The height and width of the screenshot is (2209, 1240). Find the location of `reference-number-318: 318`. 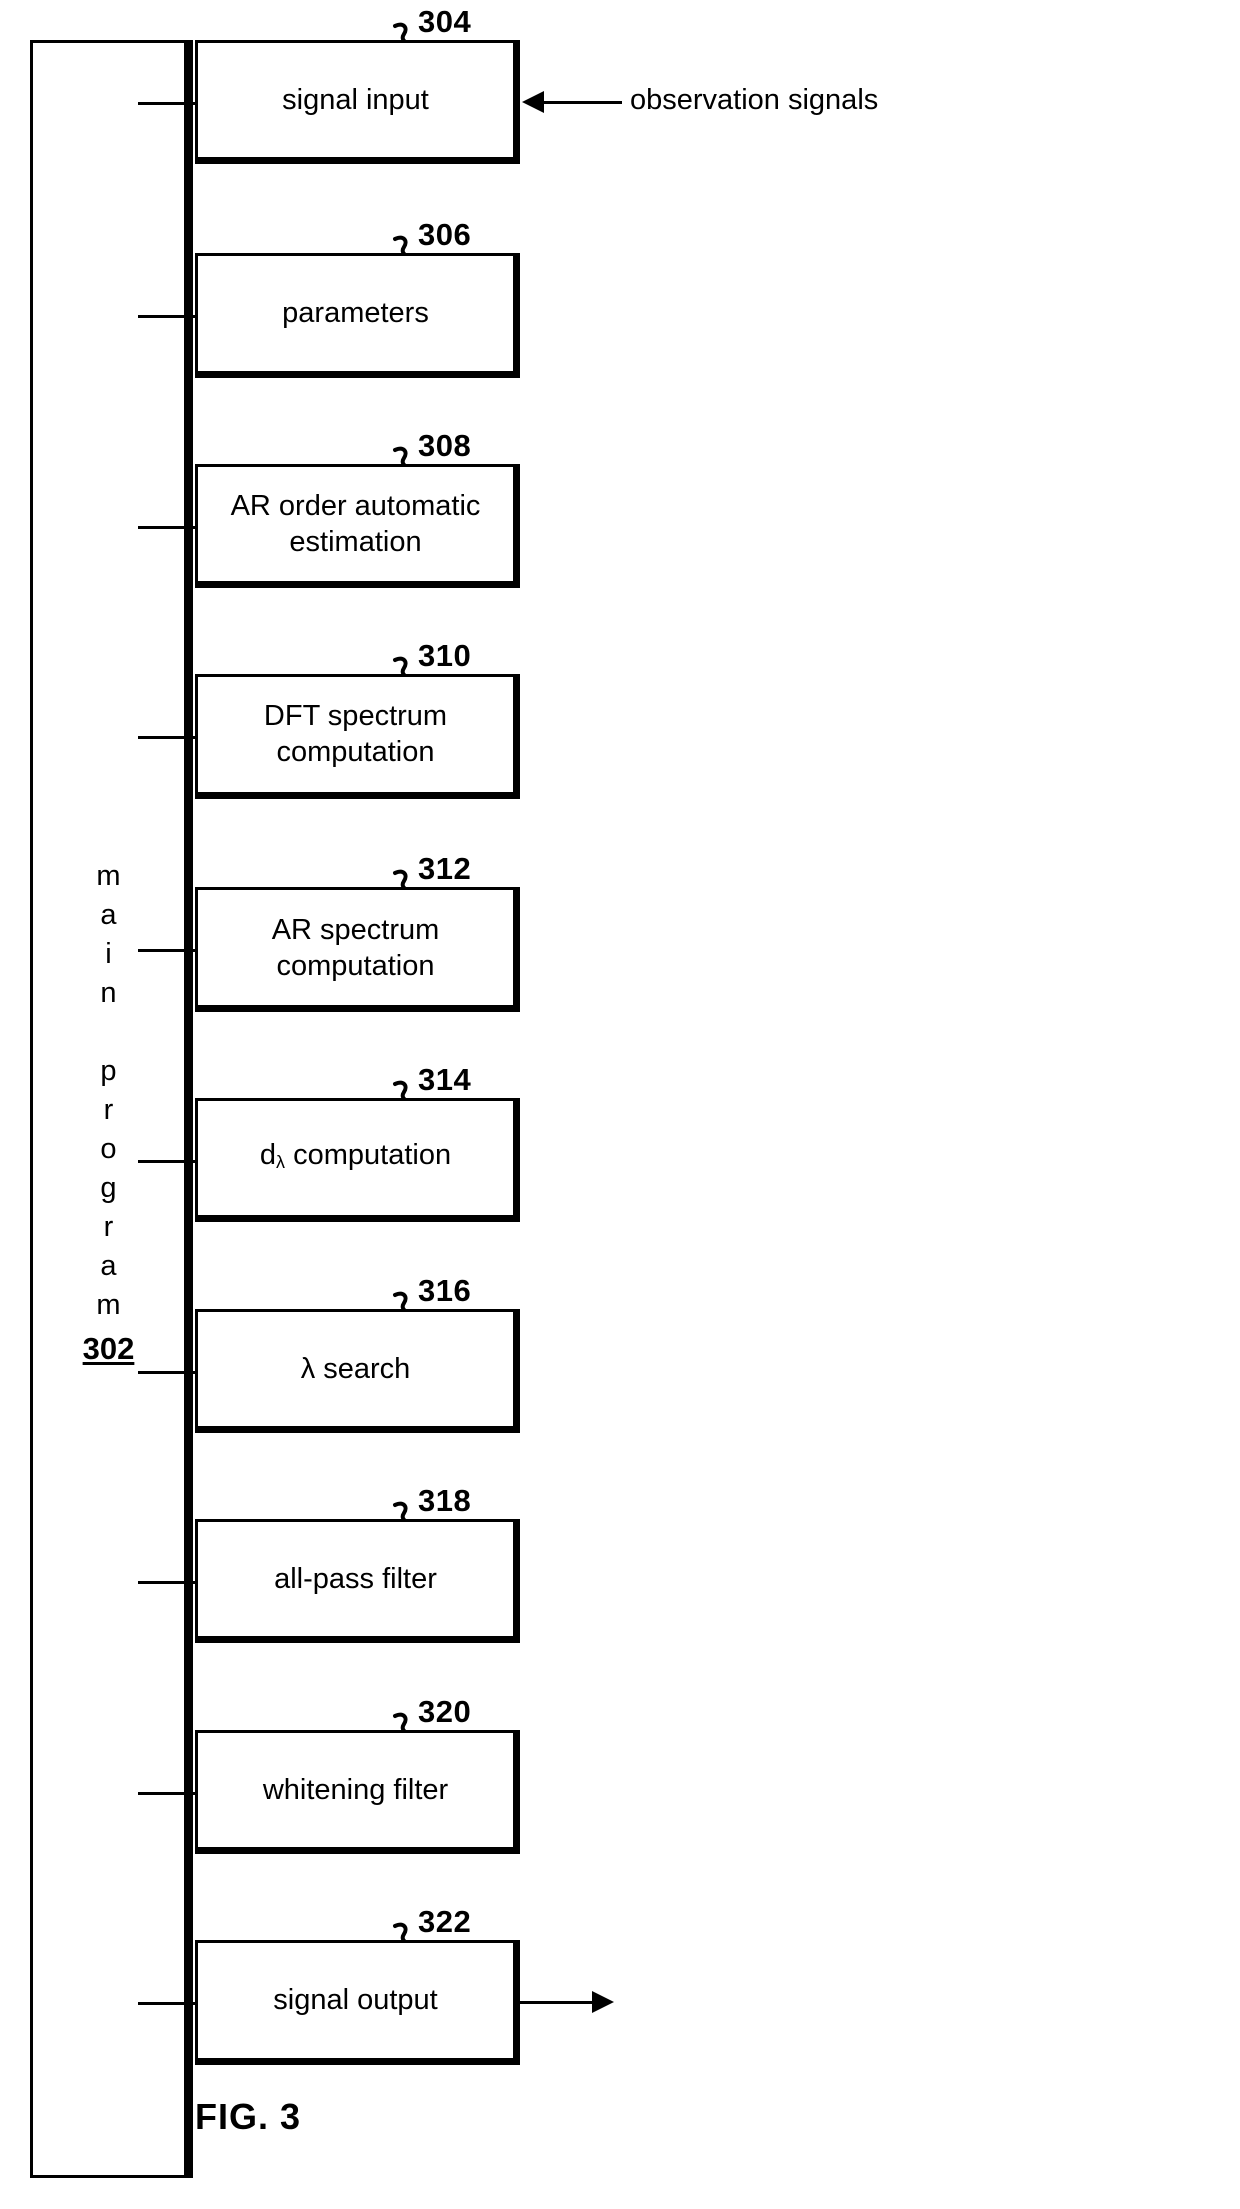

reference-number-318: 318 is located at coordinates (445, 1500).